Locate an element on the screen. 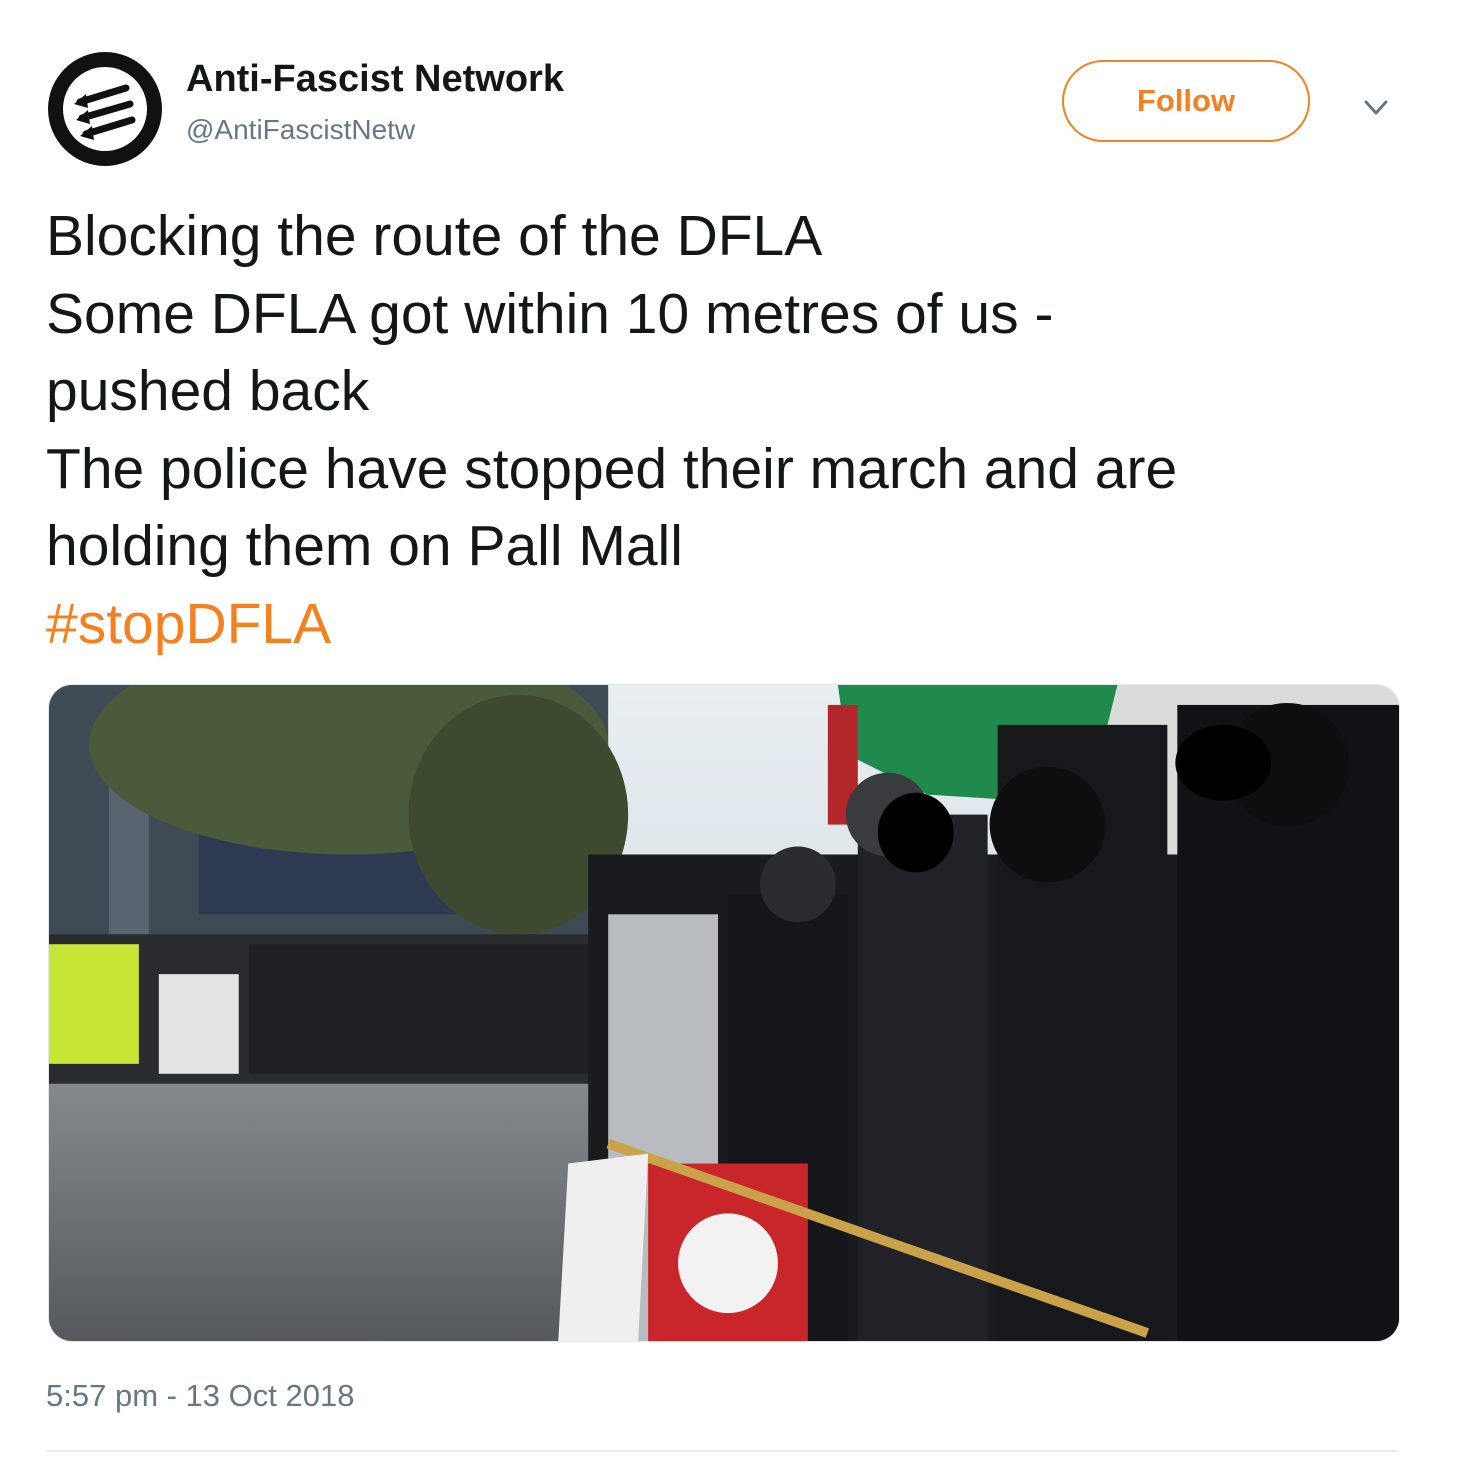 This screenshot has width=1460, height=1460. more-options-button is located at coordinates (1376, 108).